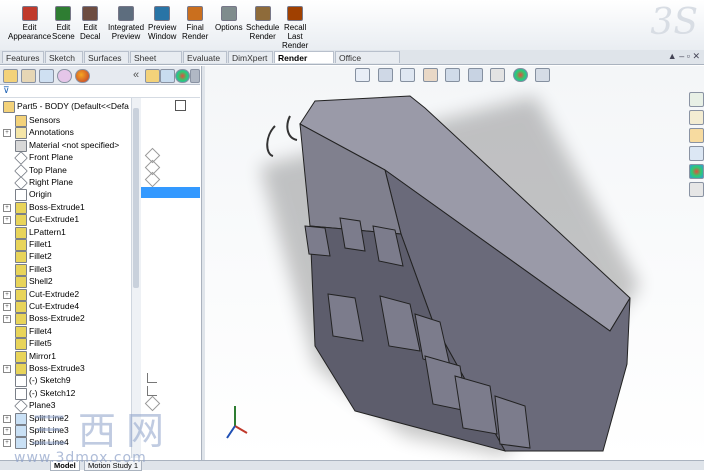  I want to click on bottom-tab-model: Model, so click(65, 466).